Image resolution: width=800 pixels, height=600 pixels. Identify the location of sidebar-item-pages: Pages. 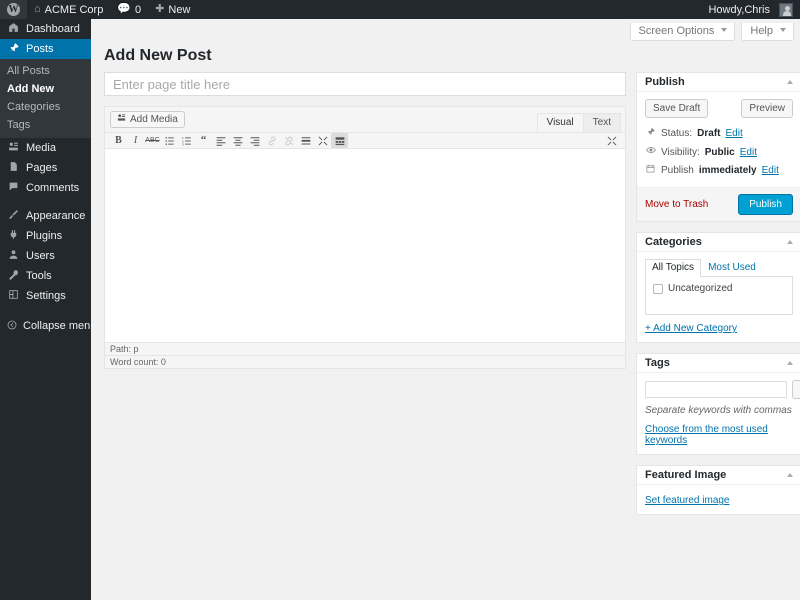
(45, 168).